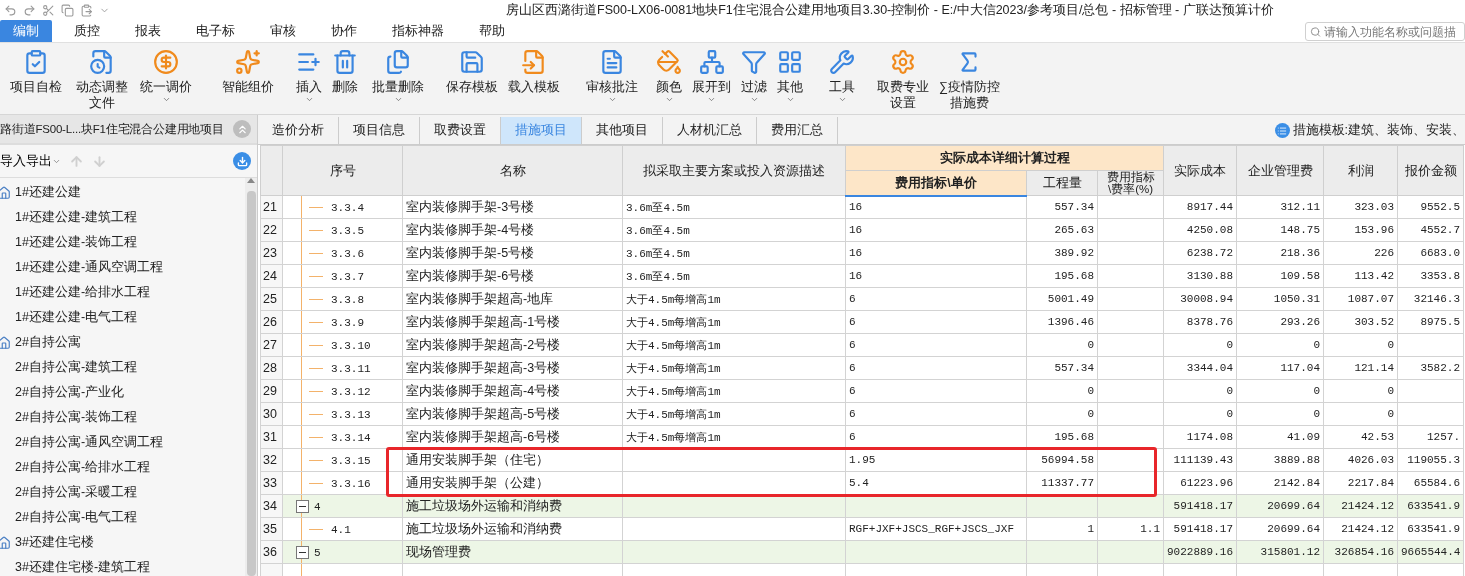 The height and width of the screenshot is (576, 1465). I want to click on tree-item: 2#自持公寓-产业化, so click(122, 392).